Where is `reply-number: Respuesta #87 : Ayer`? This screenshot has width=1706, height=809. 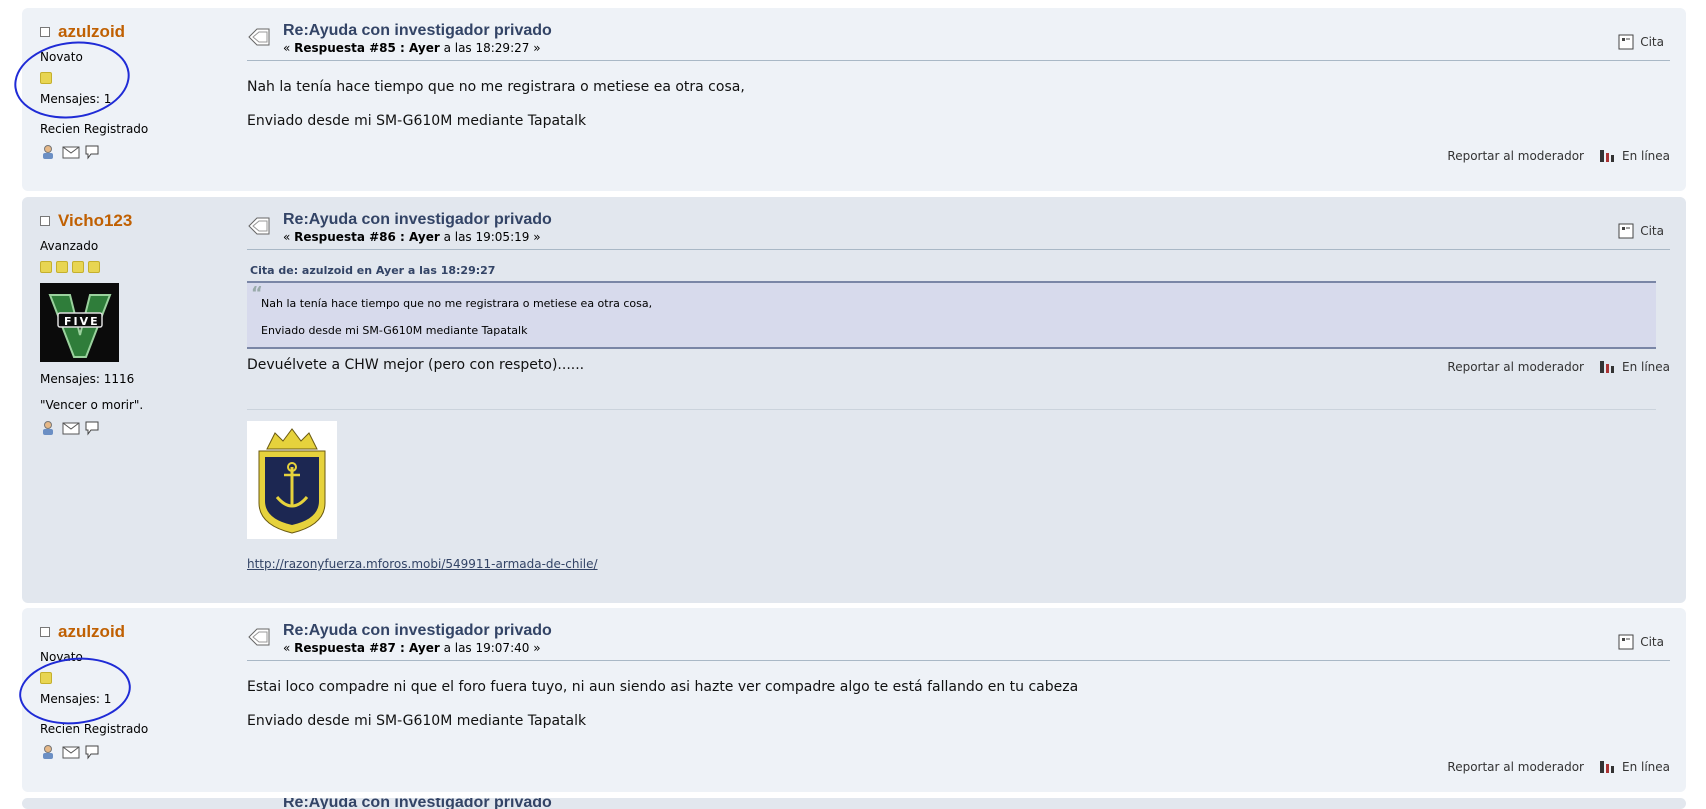
reply-number: Respuesta #87 : Ayer is located at coordinates (367, 648).